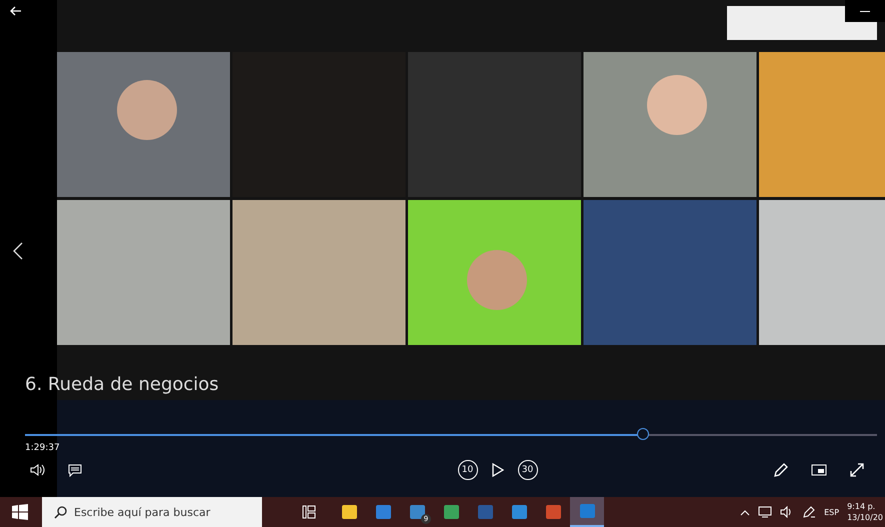  What do you see at coordinates (865, 517) in the screenshot?
I see `clock-date: 13/10/20` at bounding box center [865, 517].